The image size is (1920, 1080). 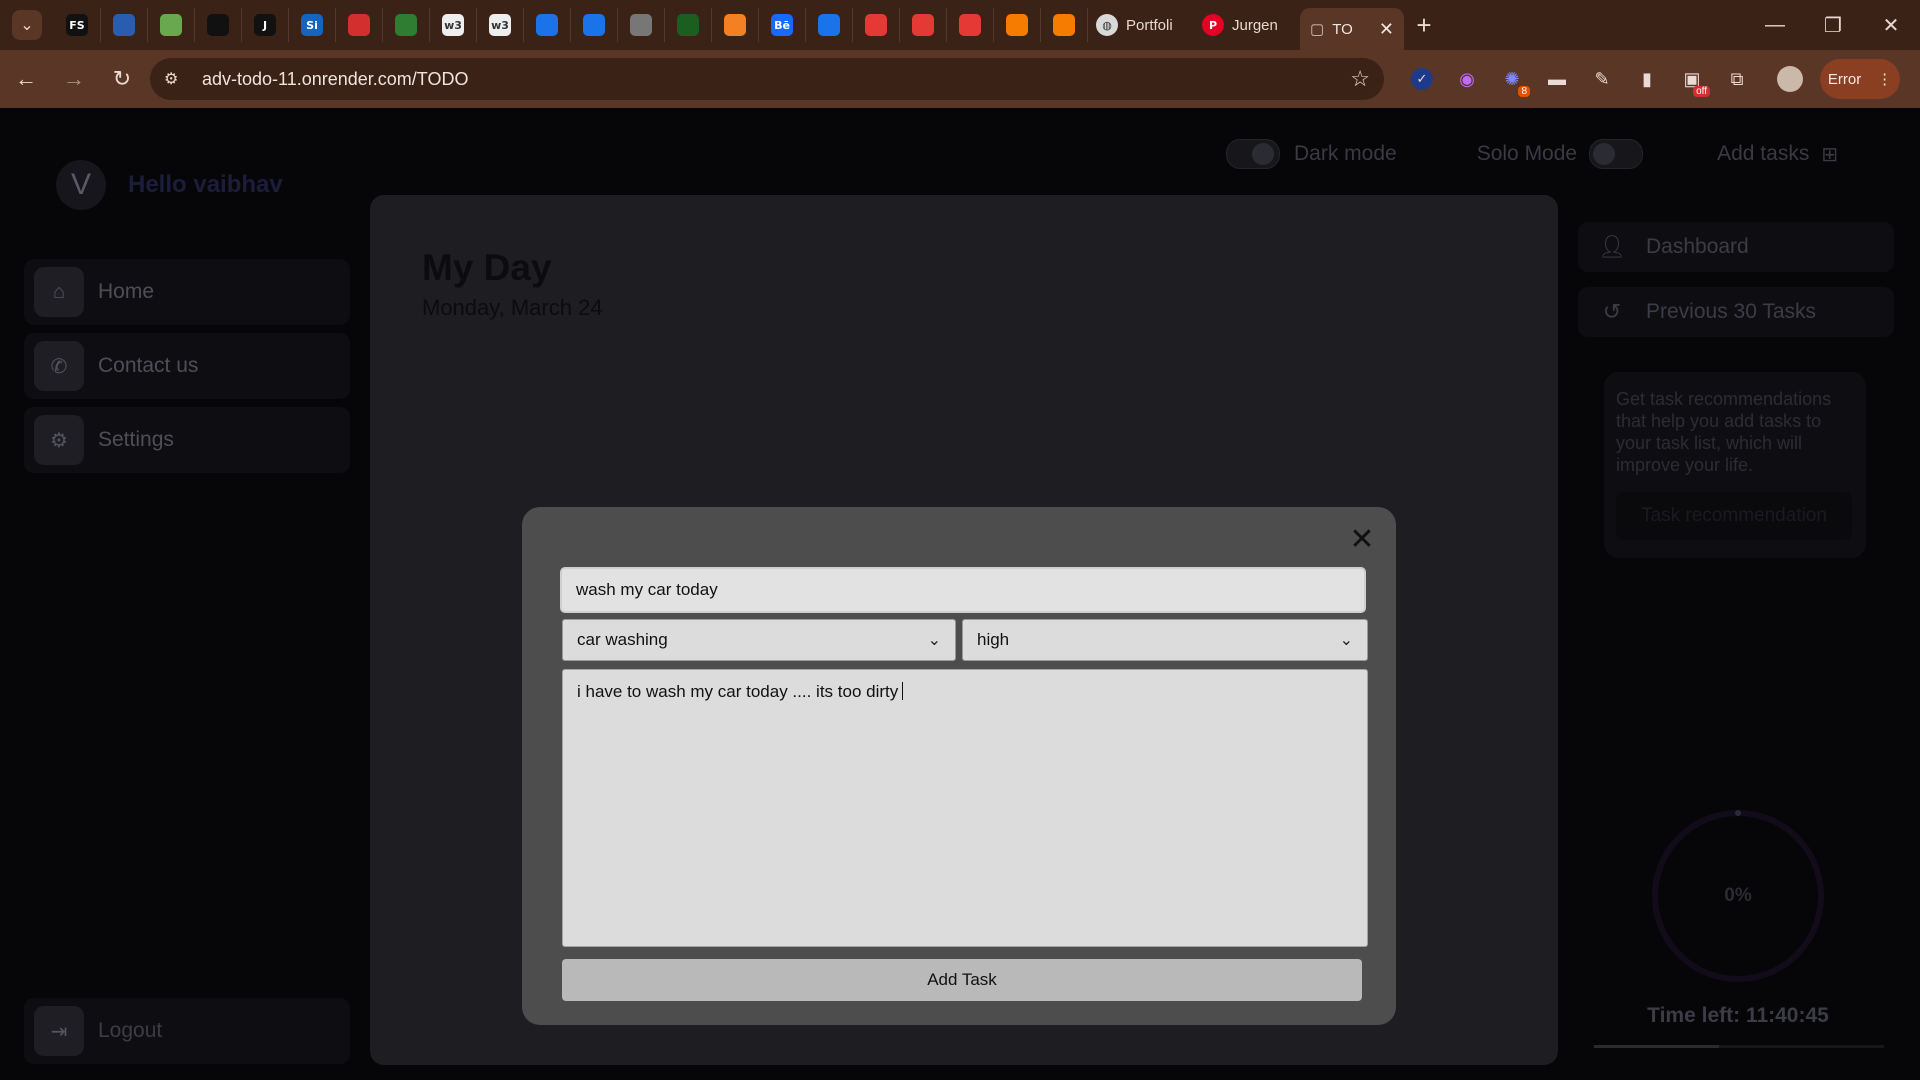 I want to click on sidebar-item-settings: ⚙ Settings, so click(x=187, y=440).